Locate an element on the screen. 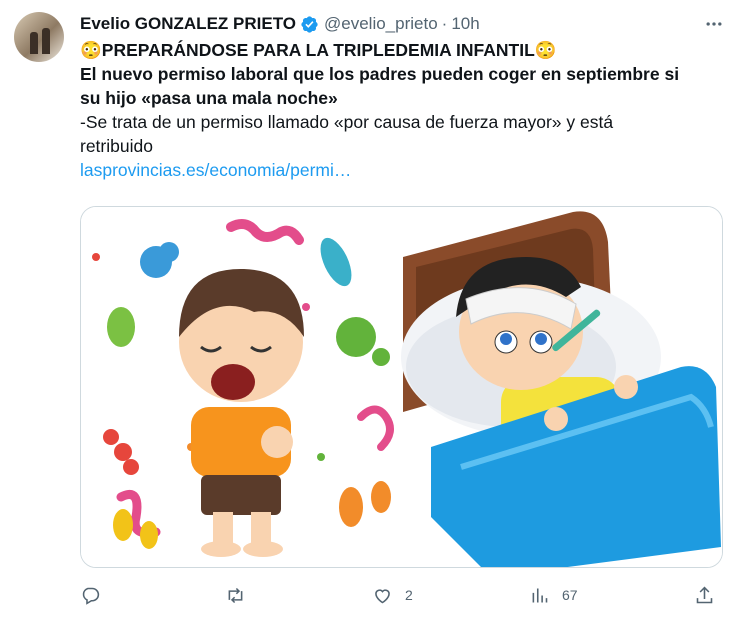 The width and height of the screenshot is (742, 620). reply-icon is located at coordinates (91, 596).